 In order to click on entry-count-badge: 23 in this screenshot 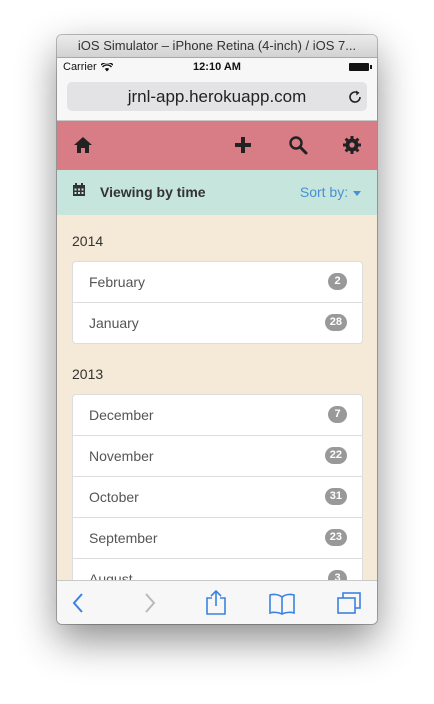, I will do `click(335, 537)`.